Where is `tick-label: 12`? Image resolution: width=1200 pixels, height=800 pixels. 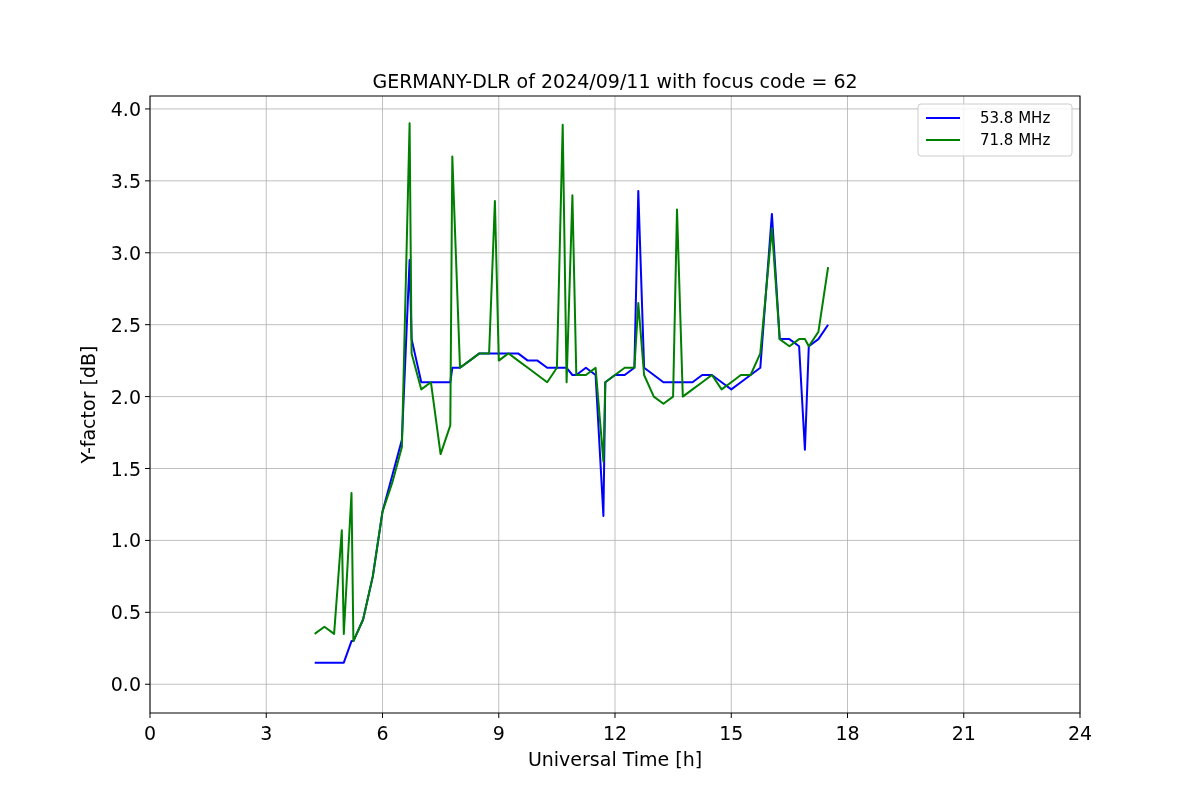
tick-label: 12 is located at coordinates (615, 733).